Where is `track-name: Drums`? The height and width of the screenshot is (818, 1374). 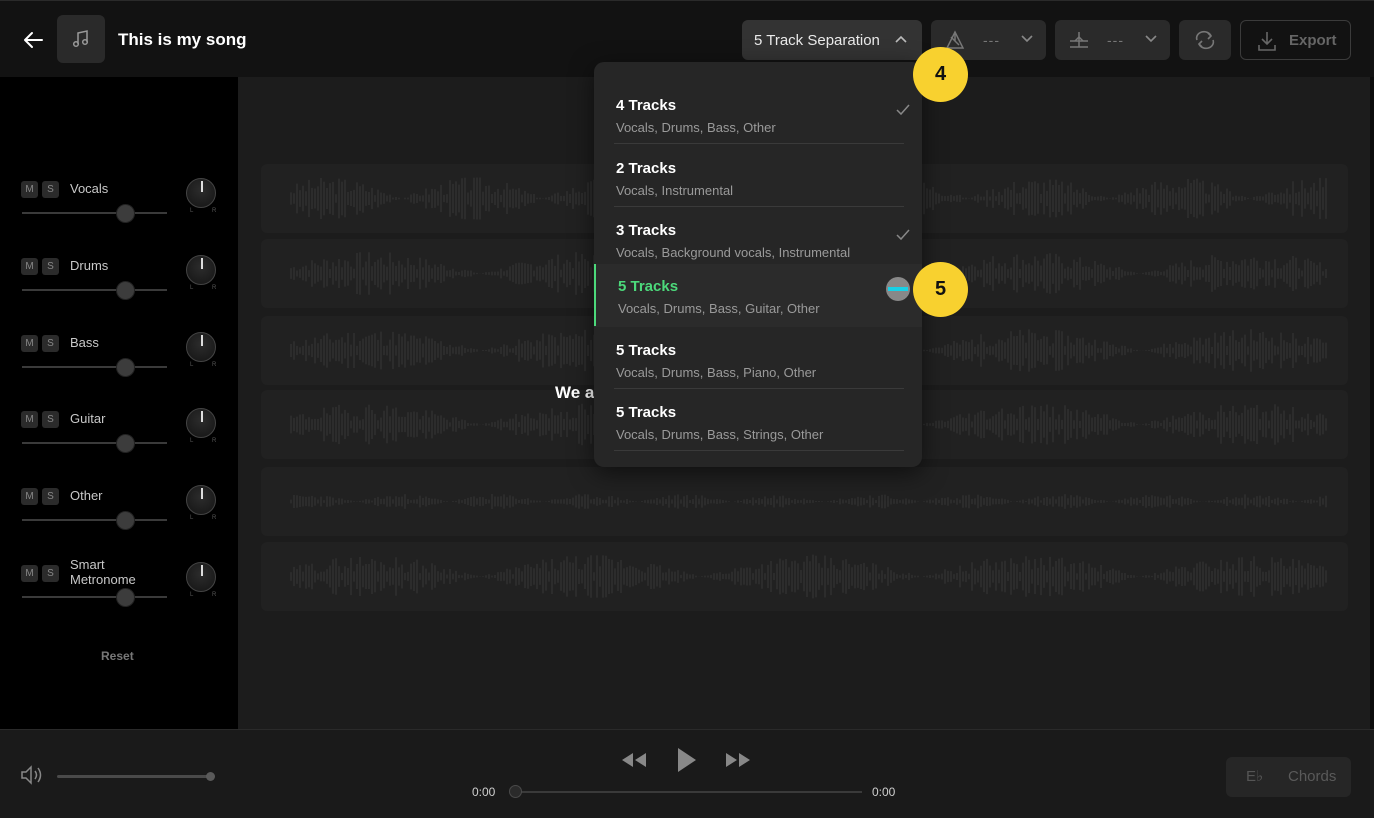
track-name: Drums is located at coordinates (89, 265).